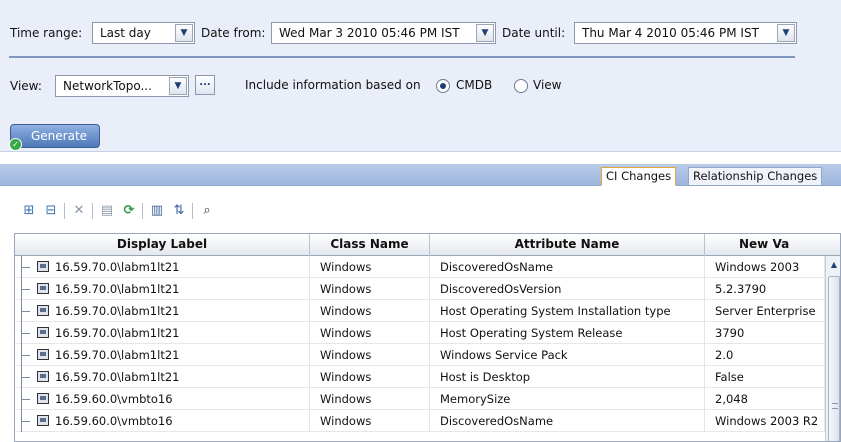 This screenshot has width=841, height=442. Describe the element at coordinates (765, 311) in the screenshot. I see `cell-new-value: Server Enterprise` at that location.